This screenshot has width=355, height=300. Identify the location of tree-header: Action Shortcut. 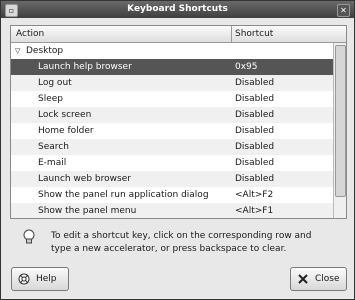
(178, 34).